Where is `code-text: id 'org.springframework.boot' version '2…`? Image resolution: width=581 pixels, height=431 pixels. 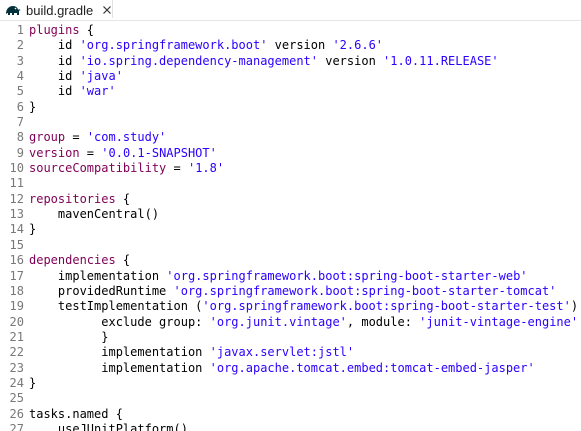 code-text: id 'org.springframework.boot' version '2… is located at coordinates (206, 45).